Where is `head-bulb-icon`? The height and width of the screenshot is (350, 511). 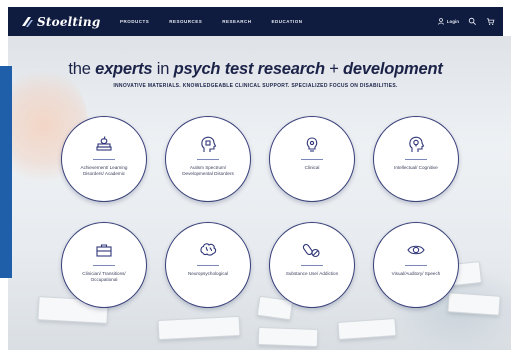
head-bulb-icon is located at coordinates (416, 144).